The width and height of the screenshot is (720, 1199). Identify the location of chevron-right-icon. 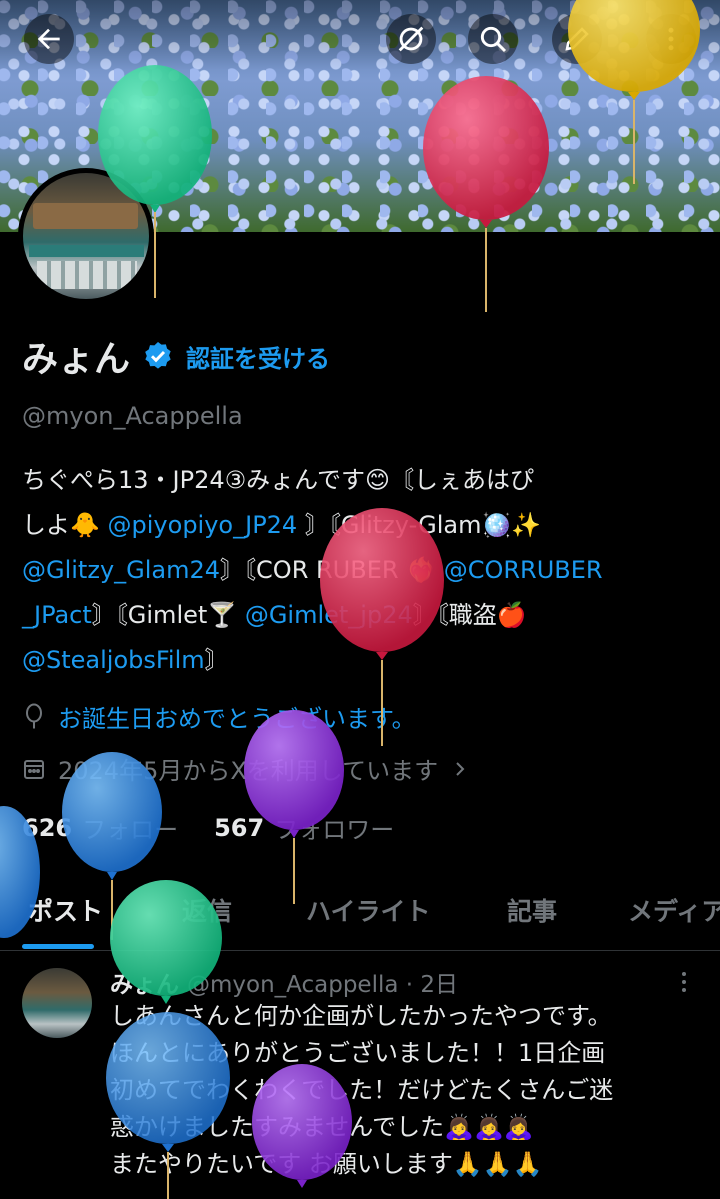
(460, 768).